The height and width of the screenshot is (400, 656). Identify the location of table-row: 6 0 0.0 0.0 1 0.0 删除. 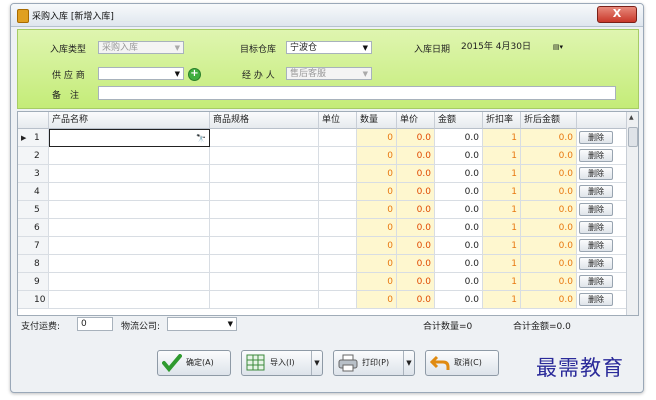
(322, 228).